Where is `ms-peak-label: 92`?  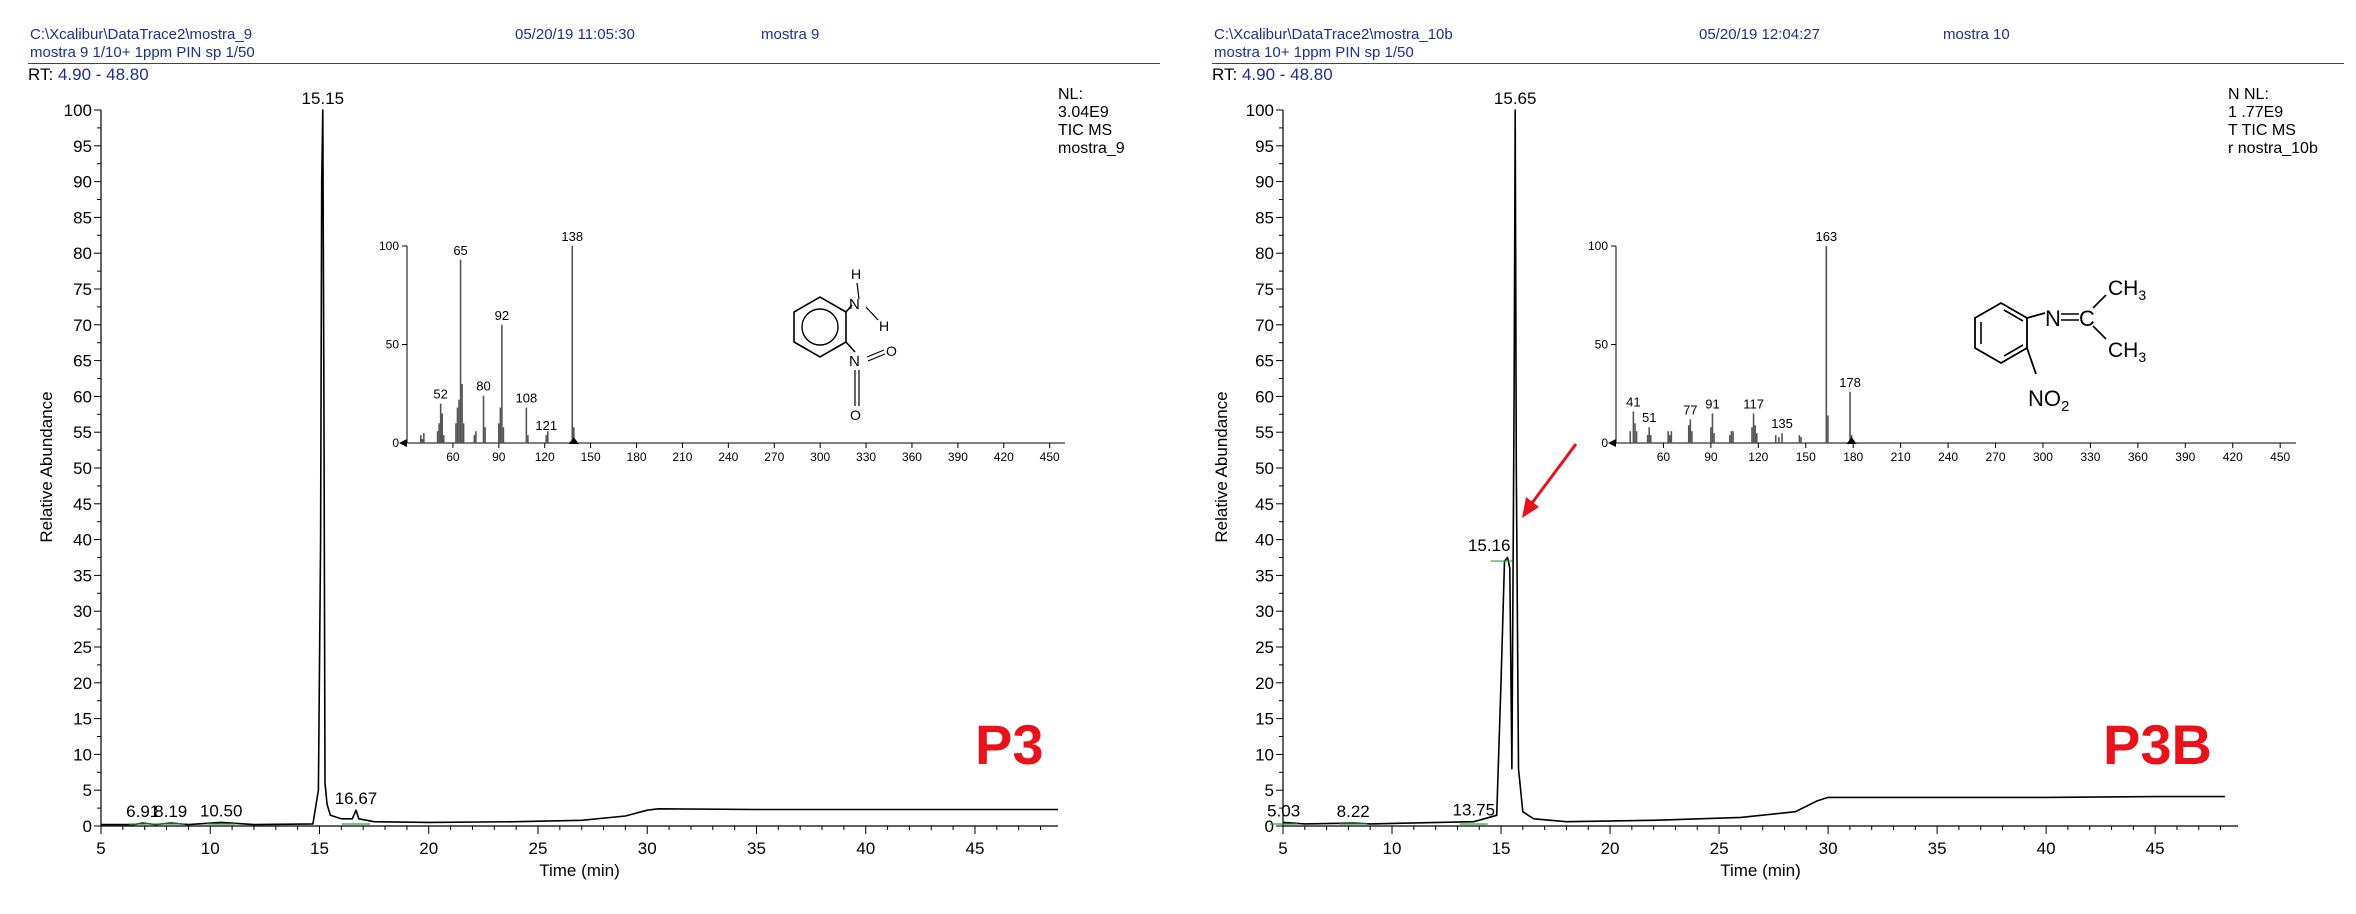 ms-peak-label: 92 is located at coordinates (502, 315).